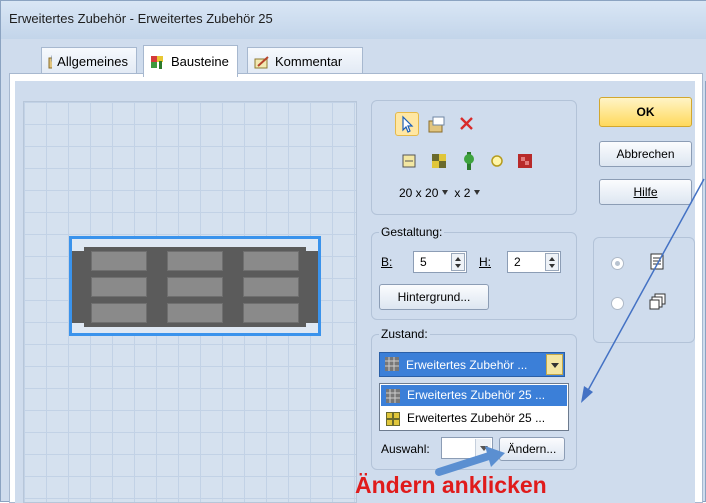 Image resolution: width=706 pixels, height=503 pixels. What do you see at coordinates (158, 62) in the screenshot?
I see `blocks-icon` at bounding box center [158, 62].